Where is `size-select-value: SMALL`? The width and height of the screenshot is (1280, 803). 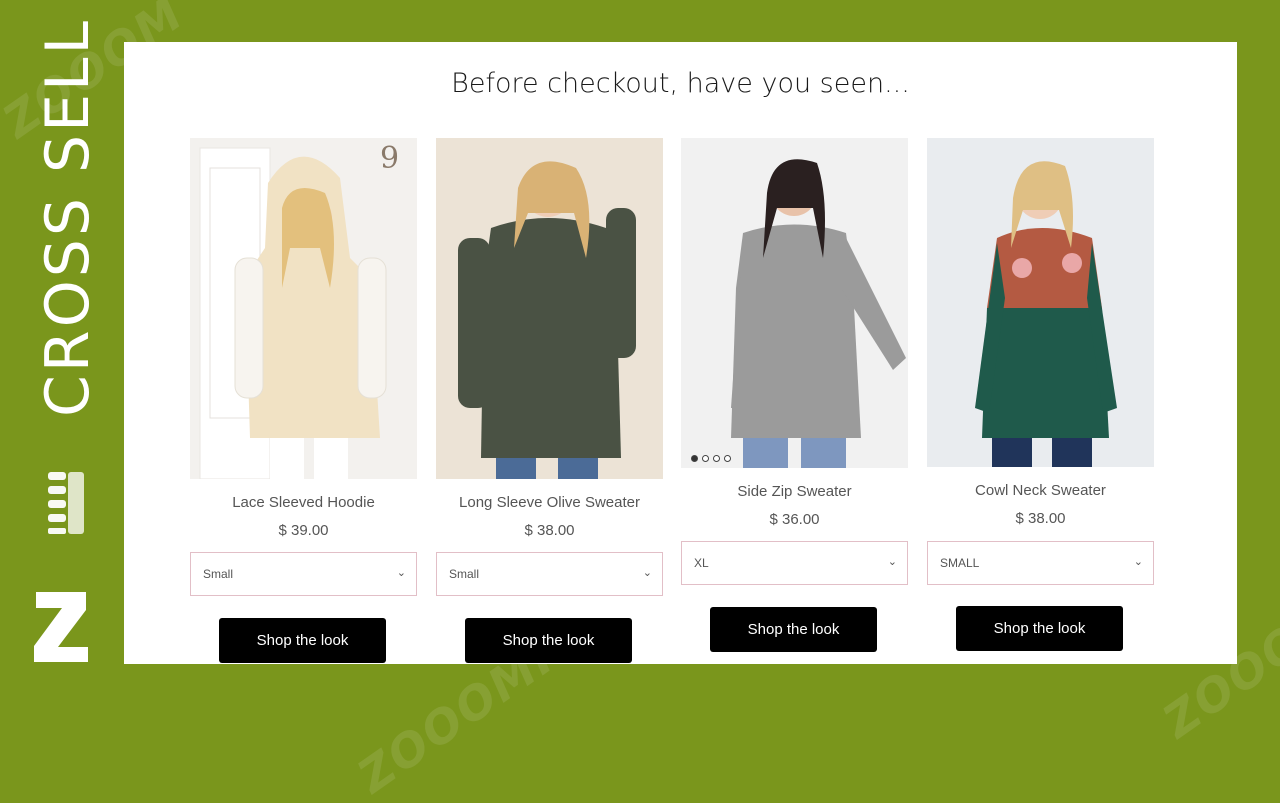
size-select-value: SMALL is located at coordinates (960, 563).